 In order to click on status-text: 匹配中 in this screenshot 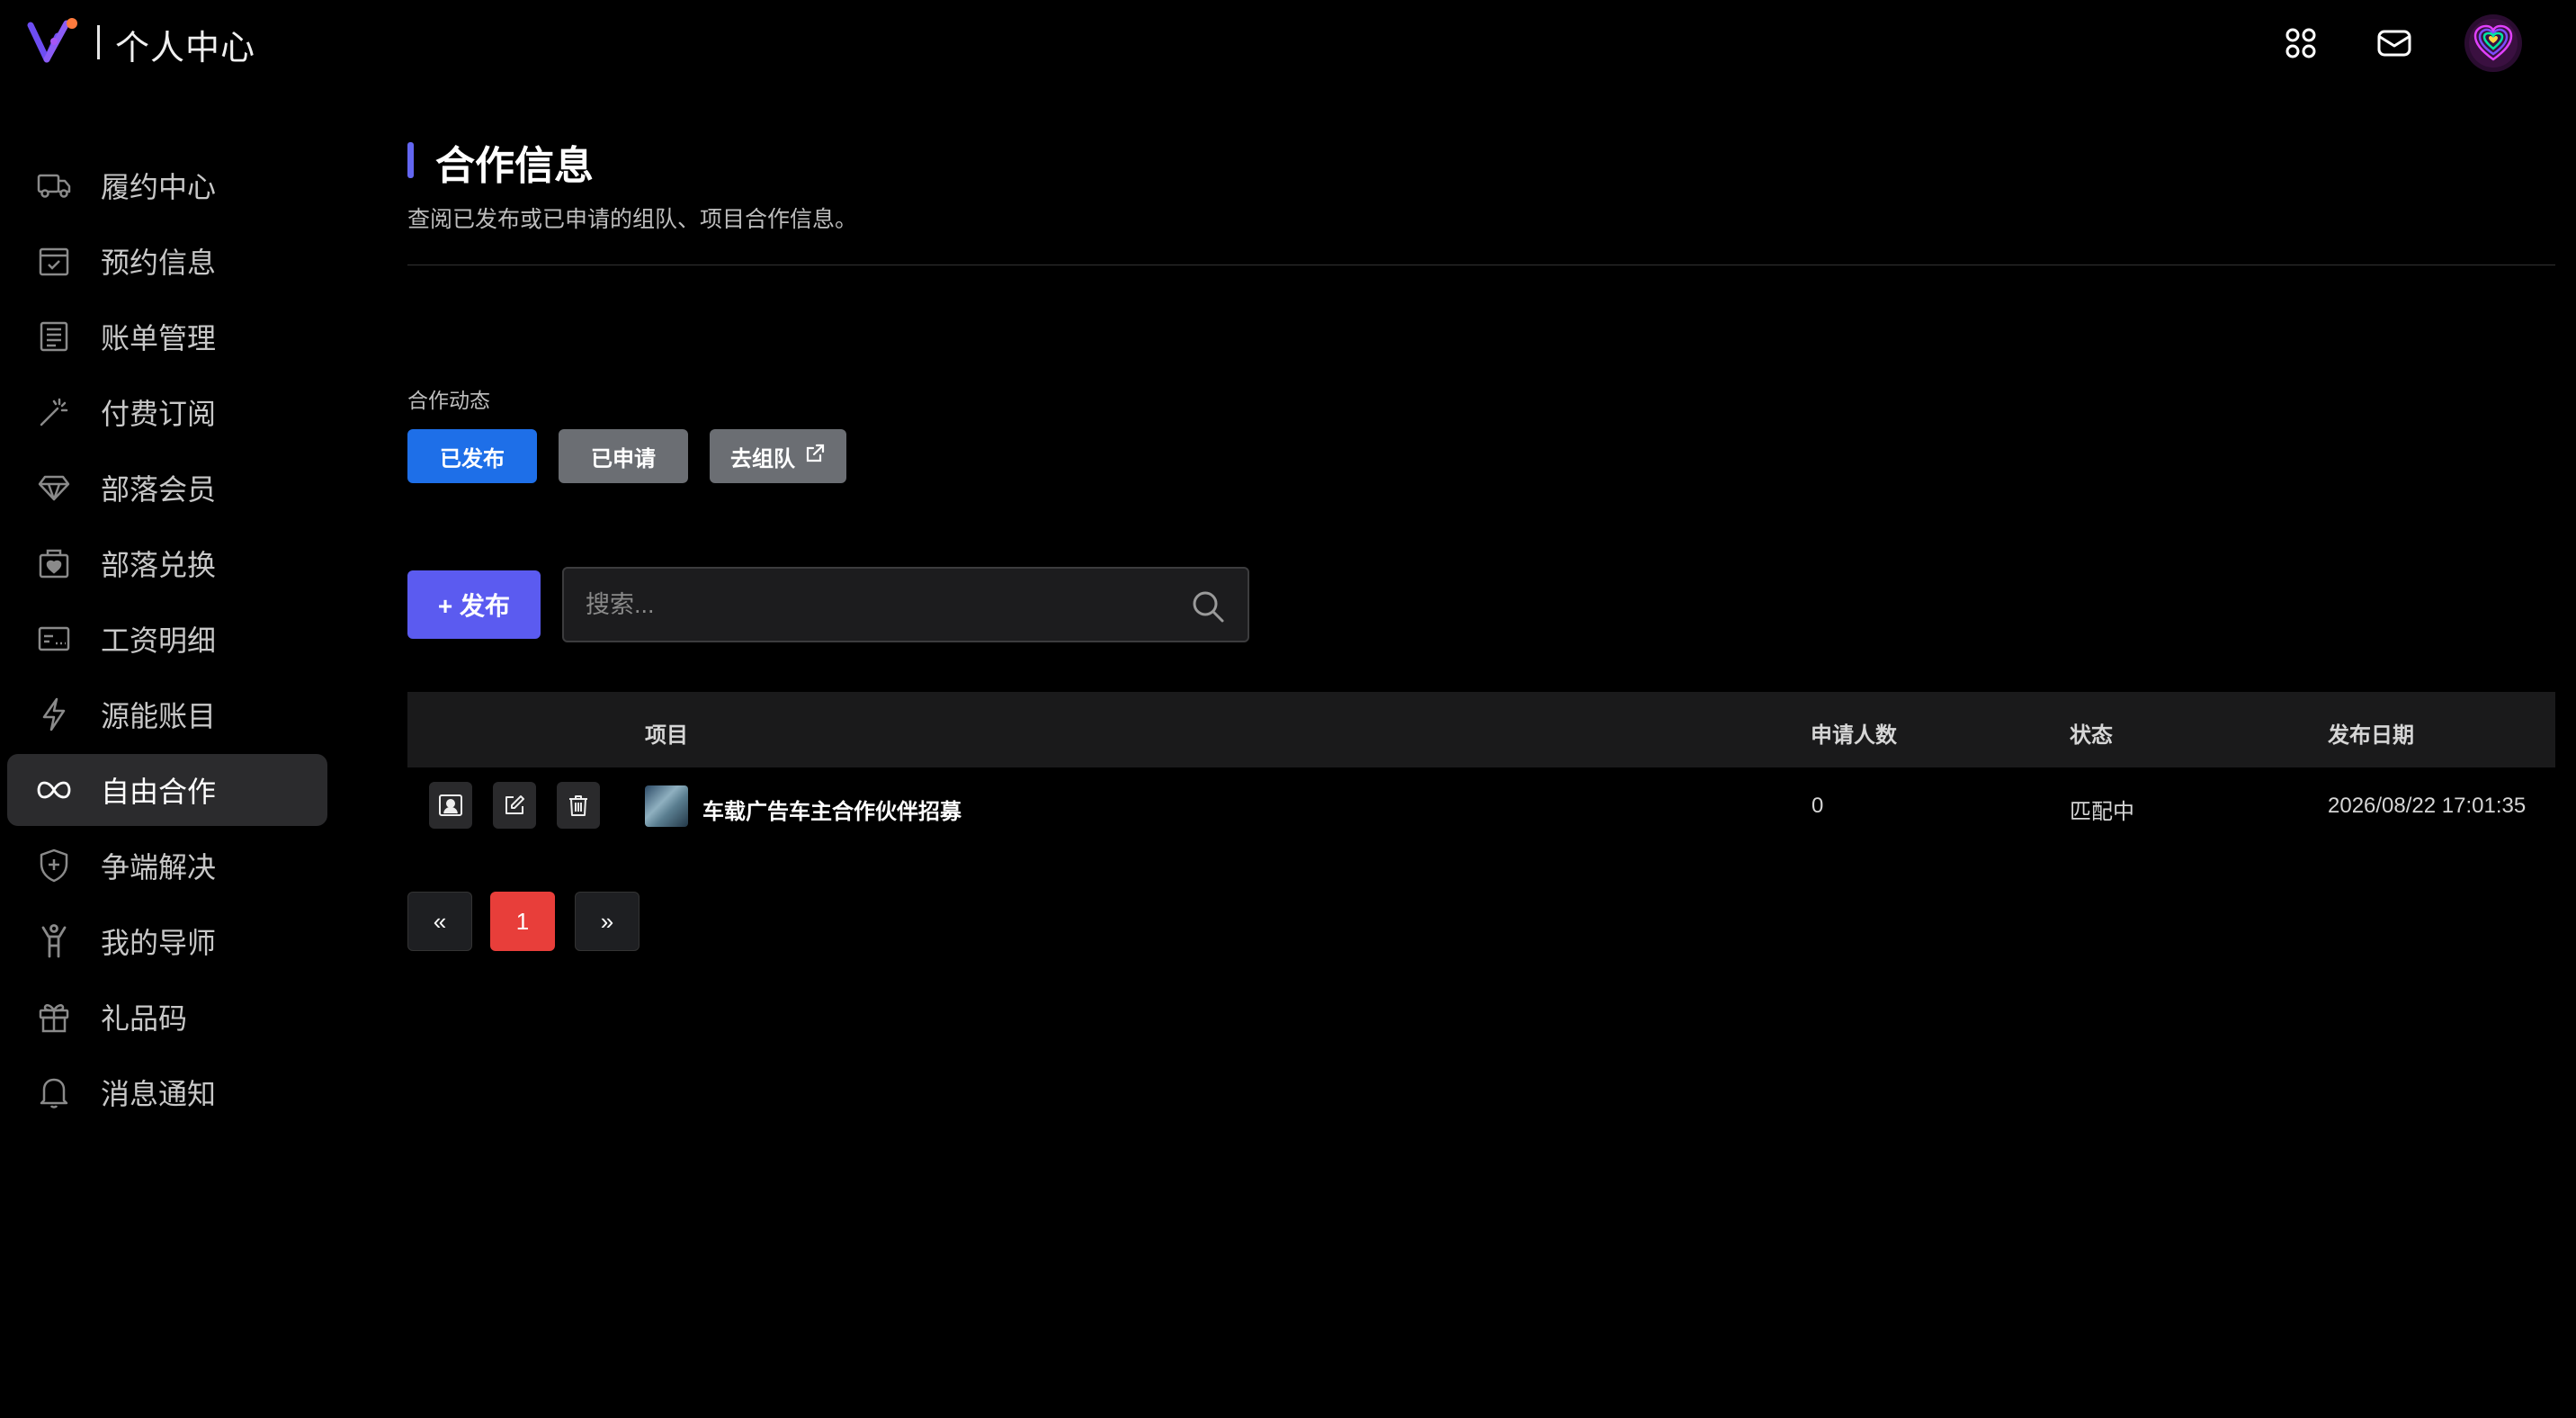, I will do `click(2102, 812)`.